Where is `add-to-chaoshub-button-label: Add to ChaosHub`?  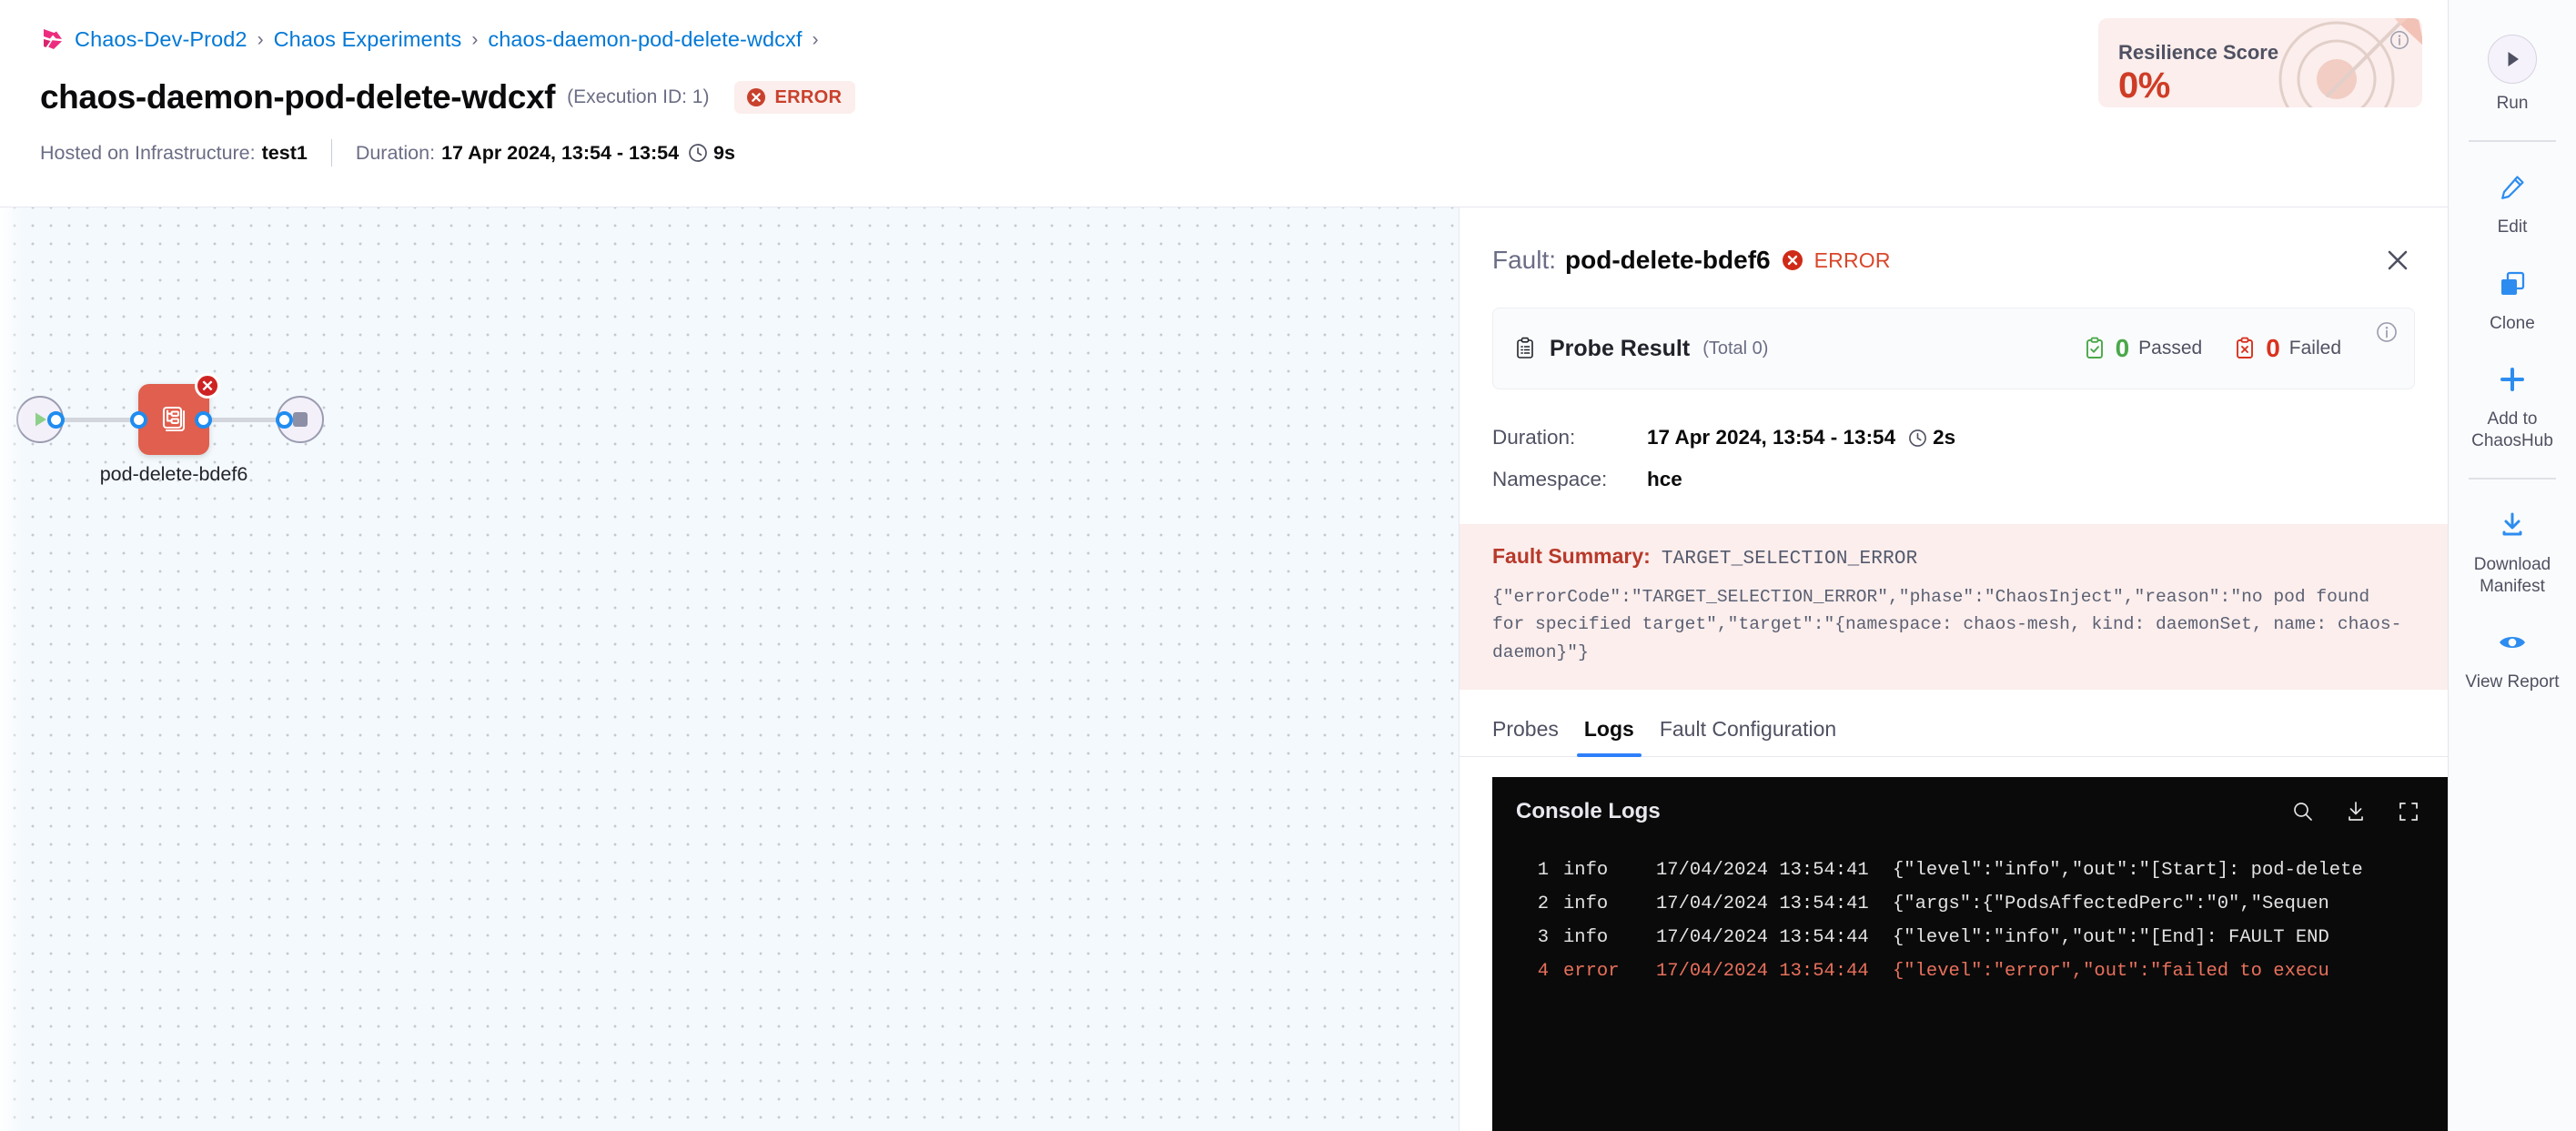
add-to-chaoshub-button-label: Add to ChaosHub is located at coordinates (2512, 429).